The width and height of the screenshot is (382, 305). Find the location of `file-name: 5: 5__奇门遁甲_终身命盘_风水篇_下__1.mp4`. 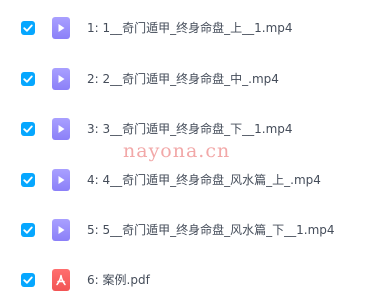

file-name: 5: 5__奇门遁甲_终身命盘_风水篇_下__1.mp4 is located at coordinates (211, 230).